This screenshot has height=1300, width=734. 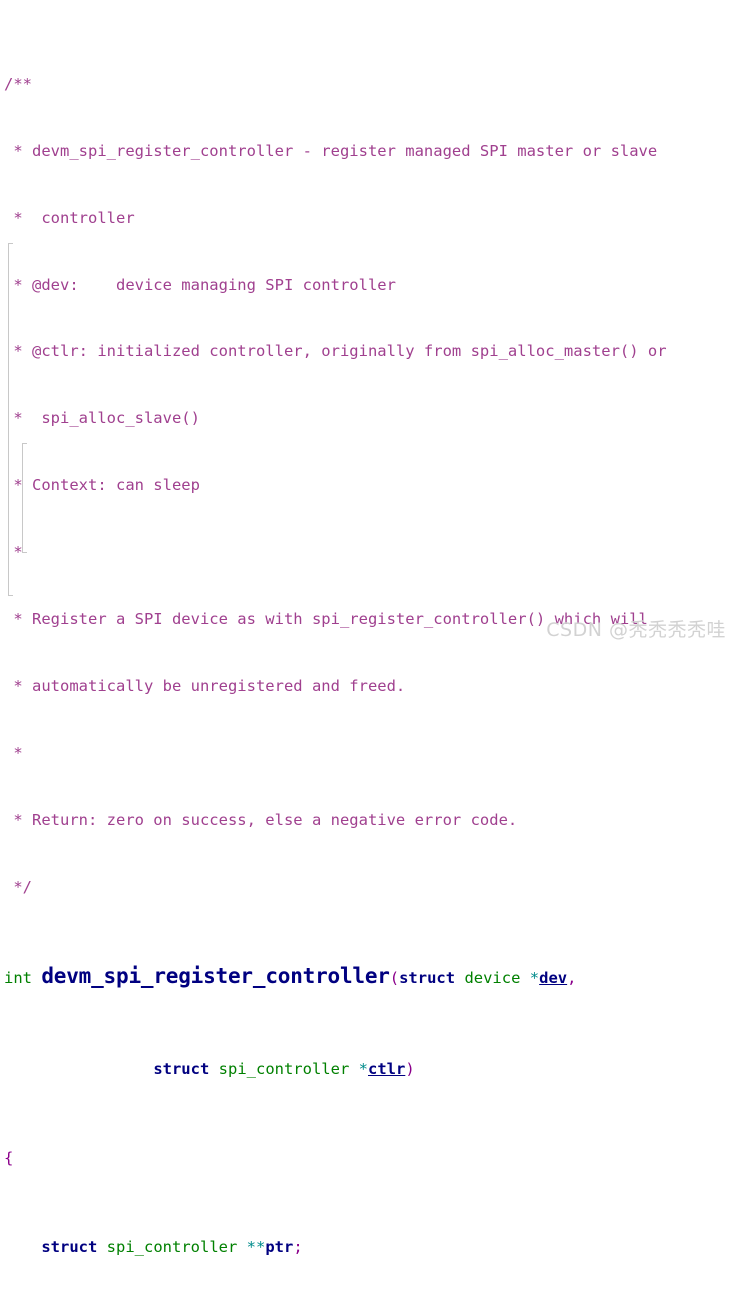 What do you see at coordinates (492, 977) in the screenshot?
I see `param1-type: device` at bounding box center [492, 977].